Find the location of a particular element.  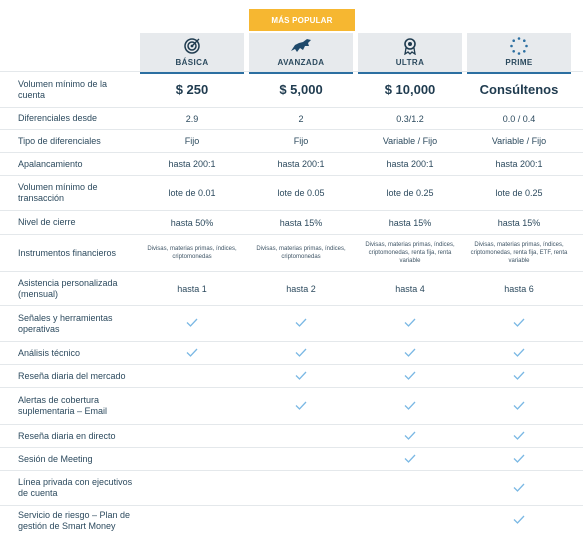

table-row: Sesión de Meeting is located at coordinates (291, 458).